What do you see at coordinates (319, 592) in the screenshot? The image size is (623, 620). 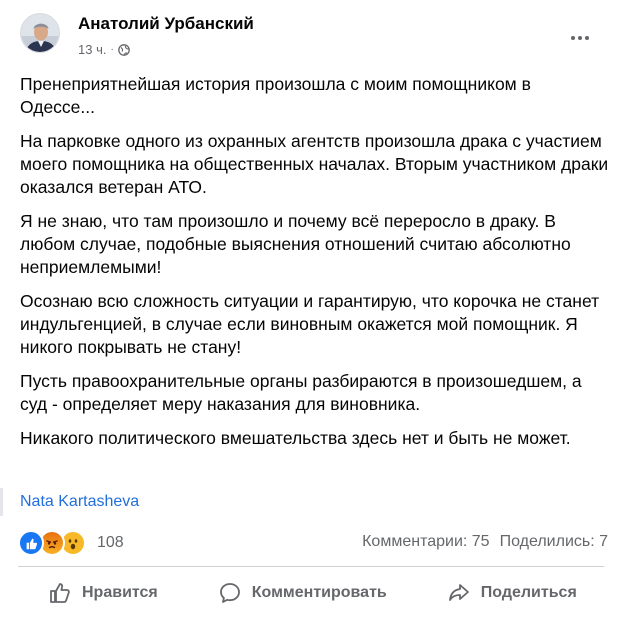 I see `comment-label: Комментировать` at bounding box center [319, 592].